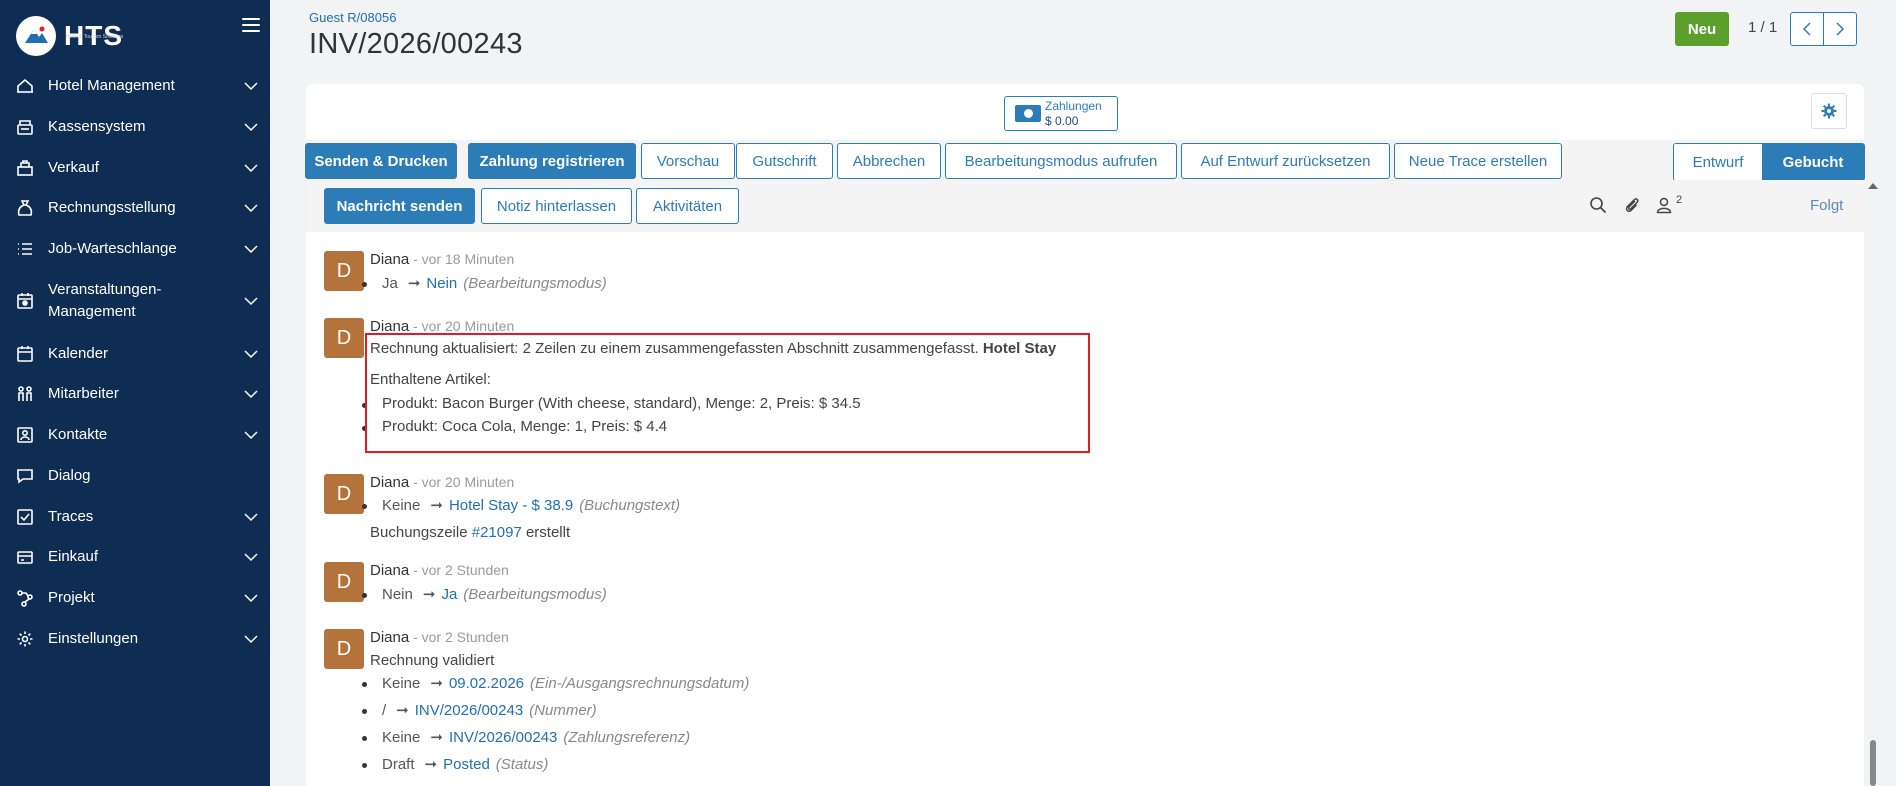 Image resolution: width=1896 pixels, height=786 pixels. What do you see at coordinates (1813, 162) in the screenshot?
I see `status-posted: Gebucht` at bounding box center [1813, 162].